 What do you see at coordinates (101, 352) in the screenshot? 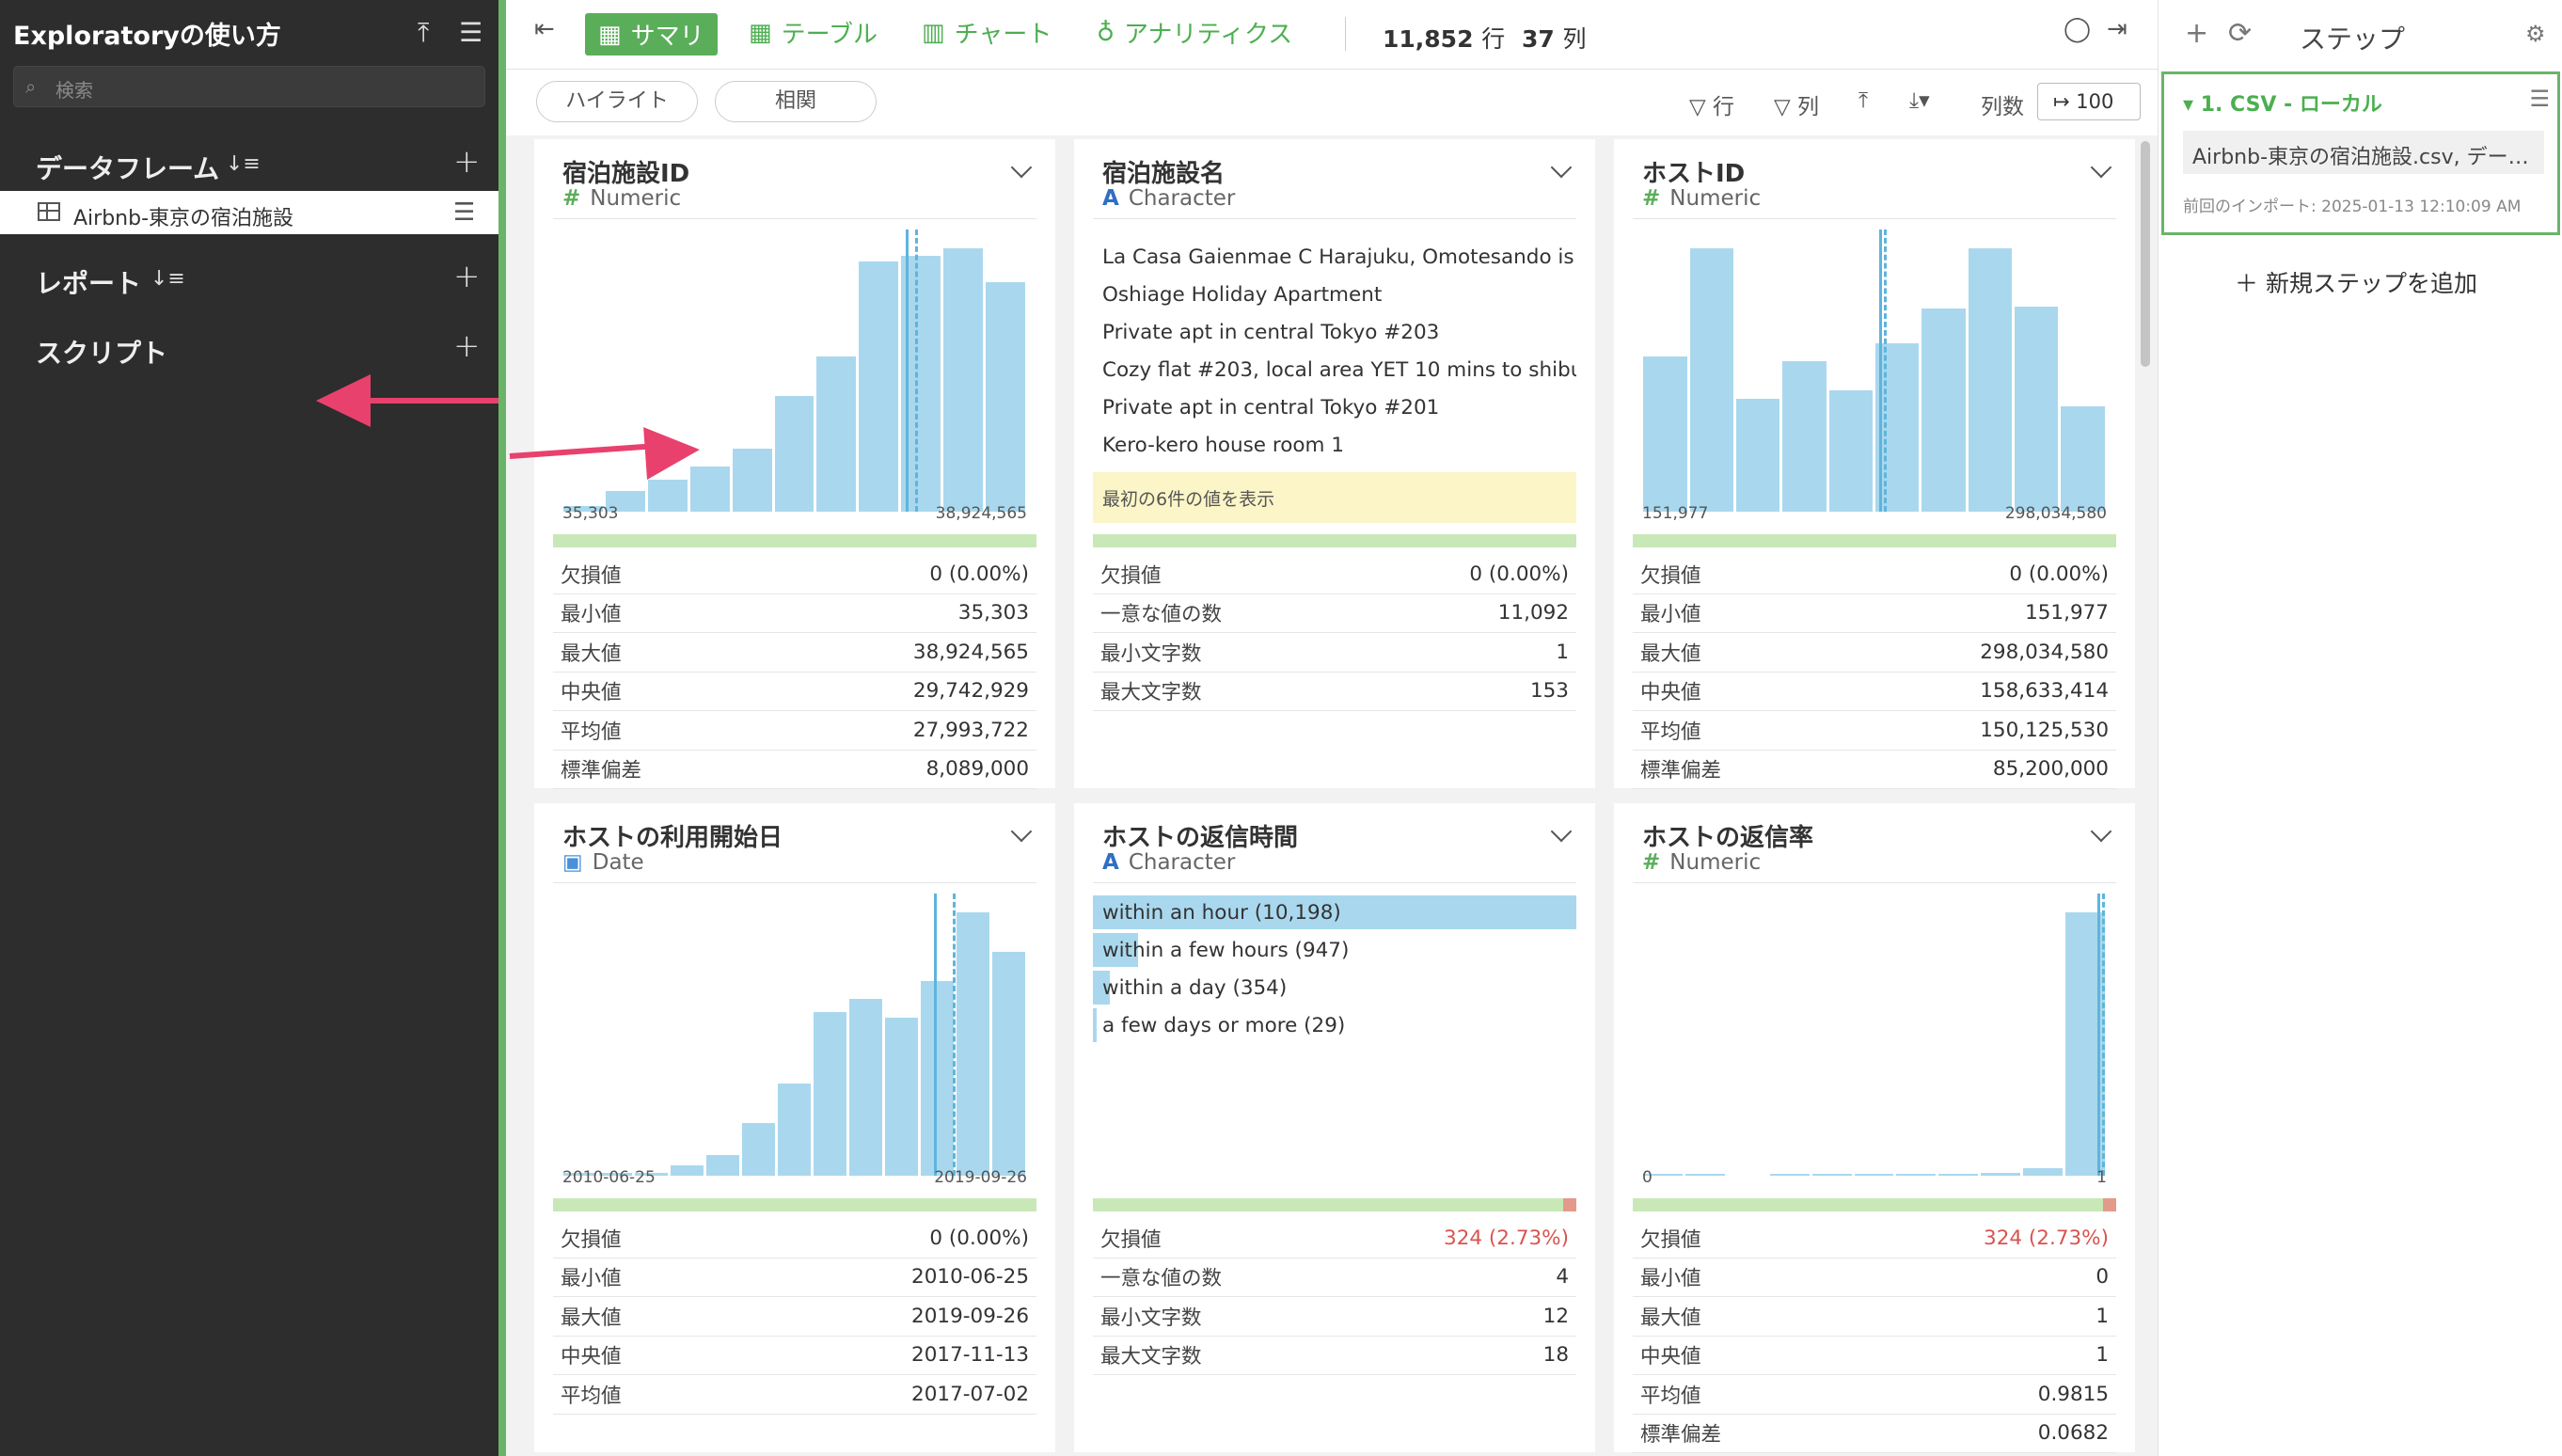
I see `section-scripts: スクリプト` at bounding box center [101, 352].